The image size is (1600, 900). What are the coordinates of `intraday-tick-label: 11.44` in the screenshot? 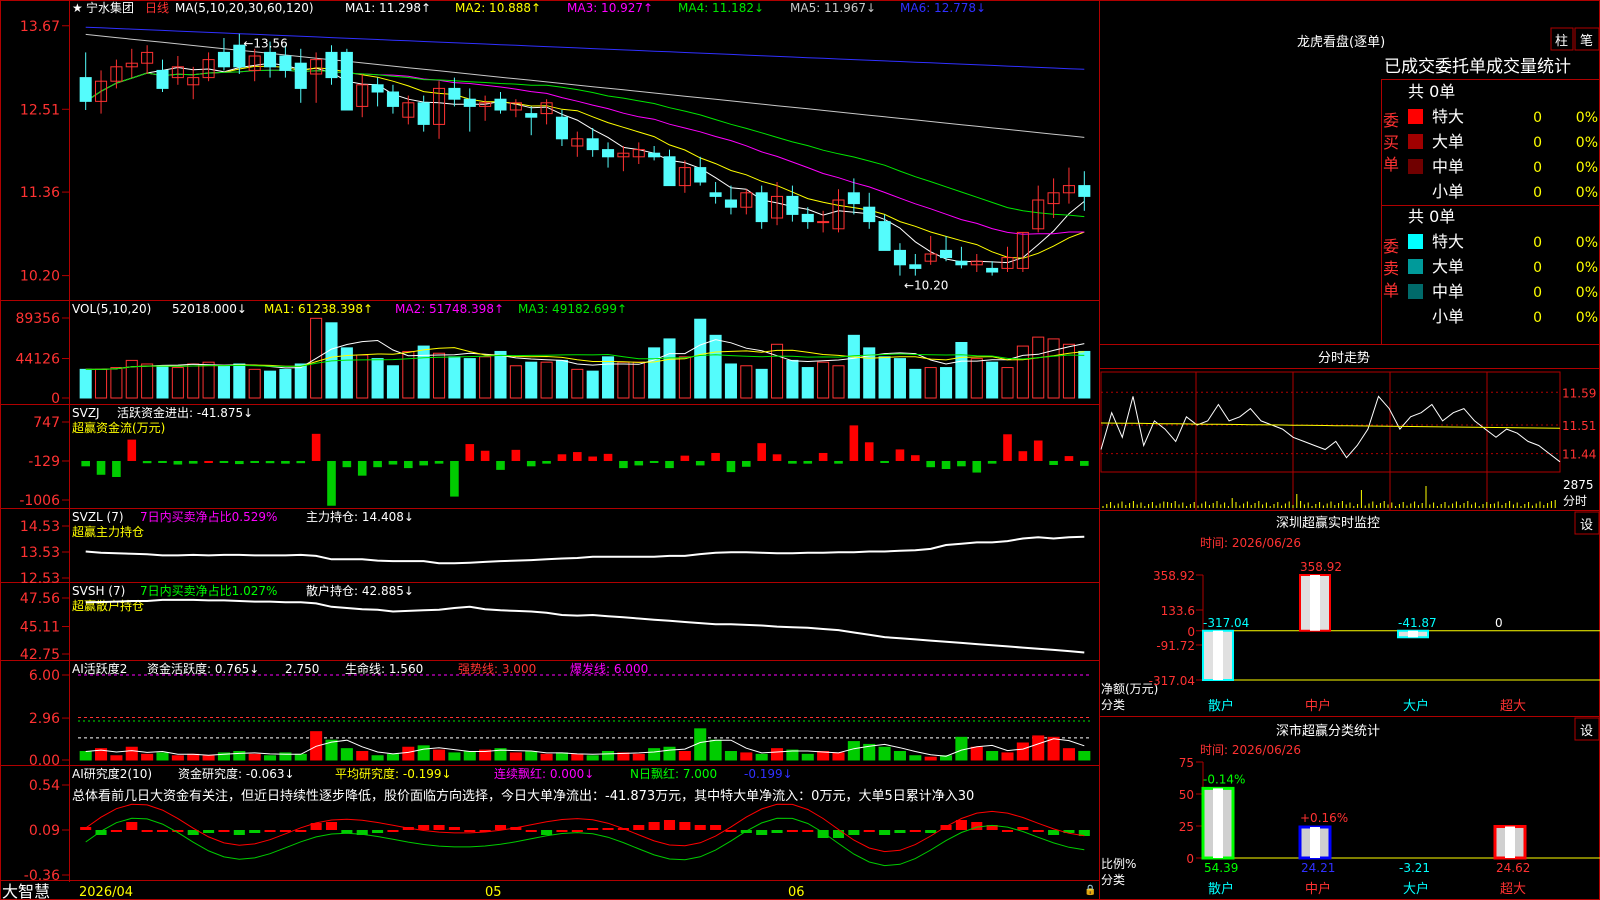 It's located at (1579, 455).